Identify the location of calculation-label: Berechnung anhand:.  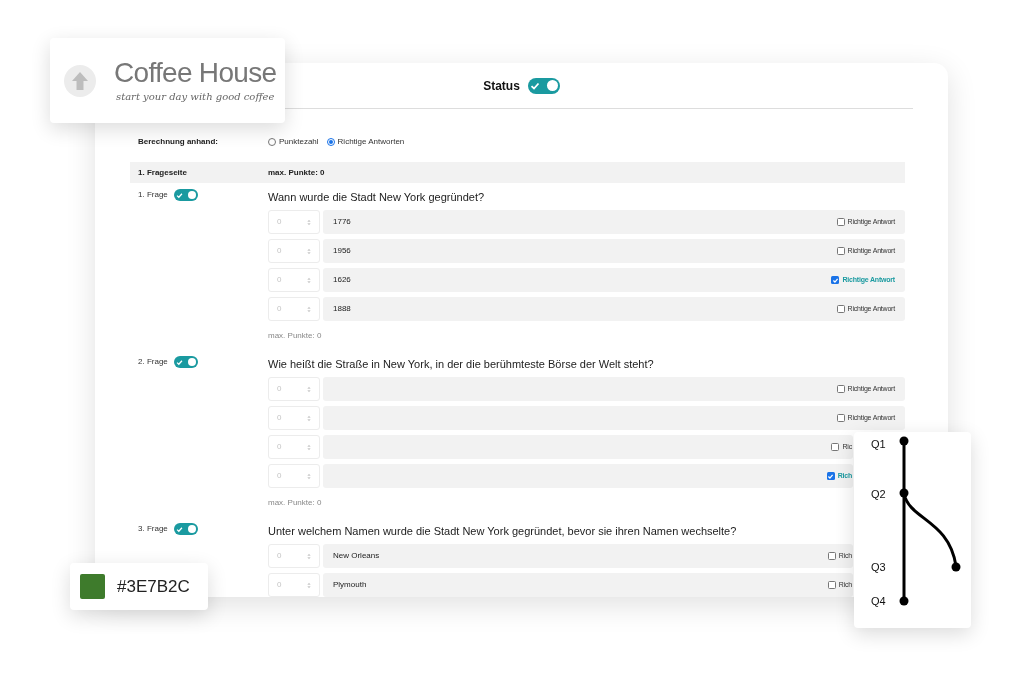
(178, 142).